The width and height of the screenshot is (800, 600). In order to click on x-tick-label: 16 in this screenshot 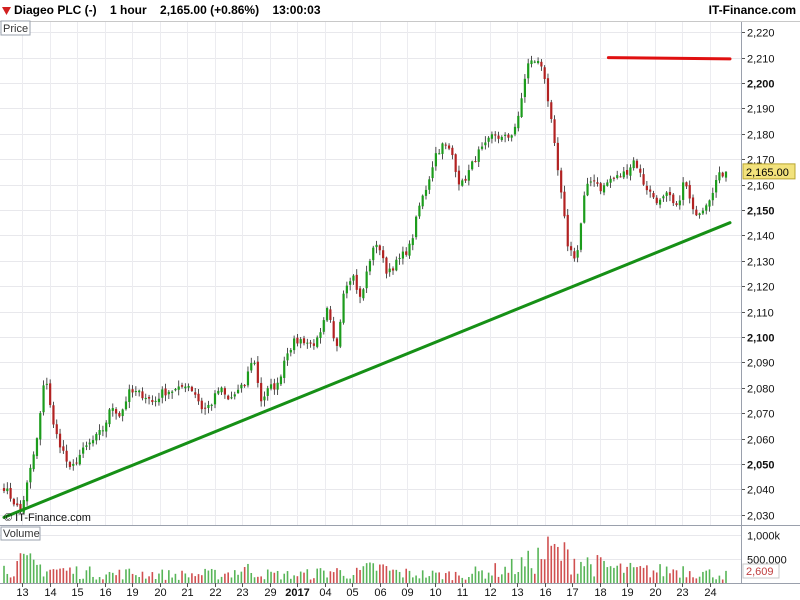, I will do `click(545, 593)`.